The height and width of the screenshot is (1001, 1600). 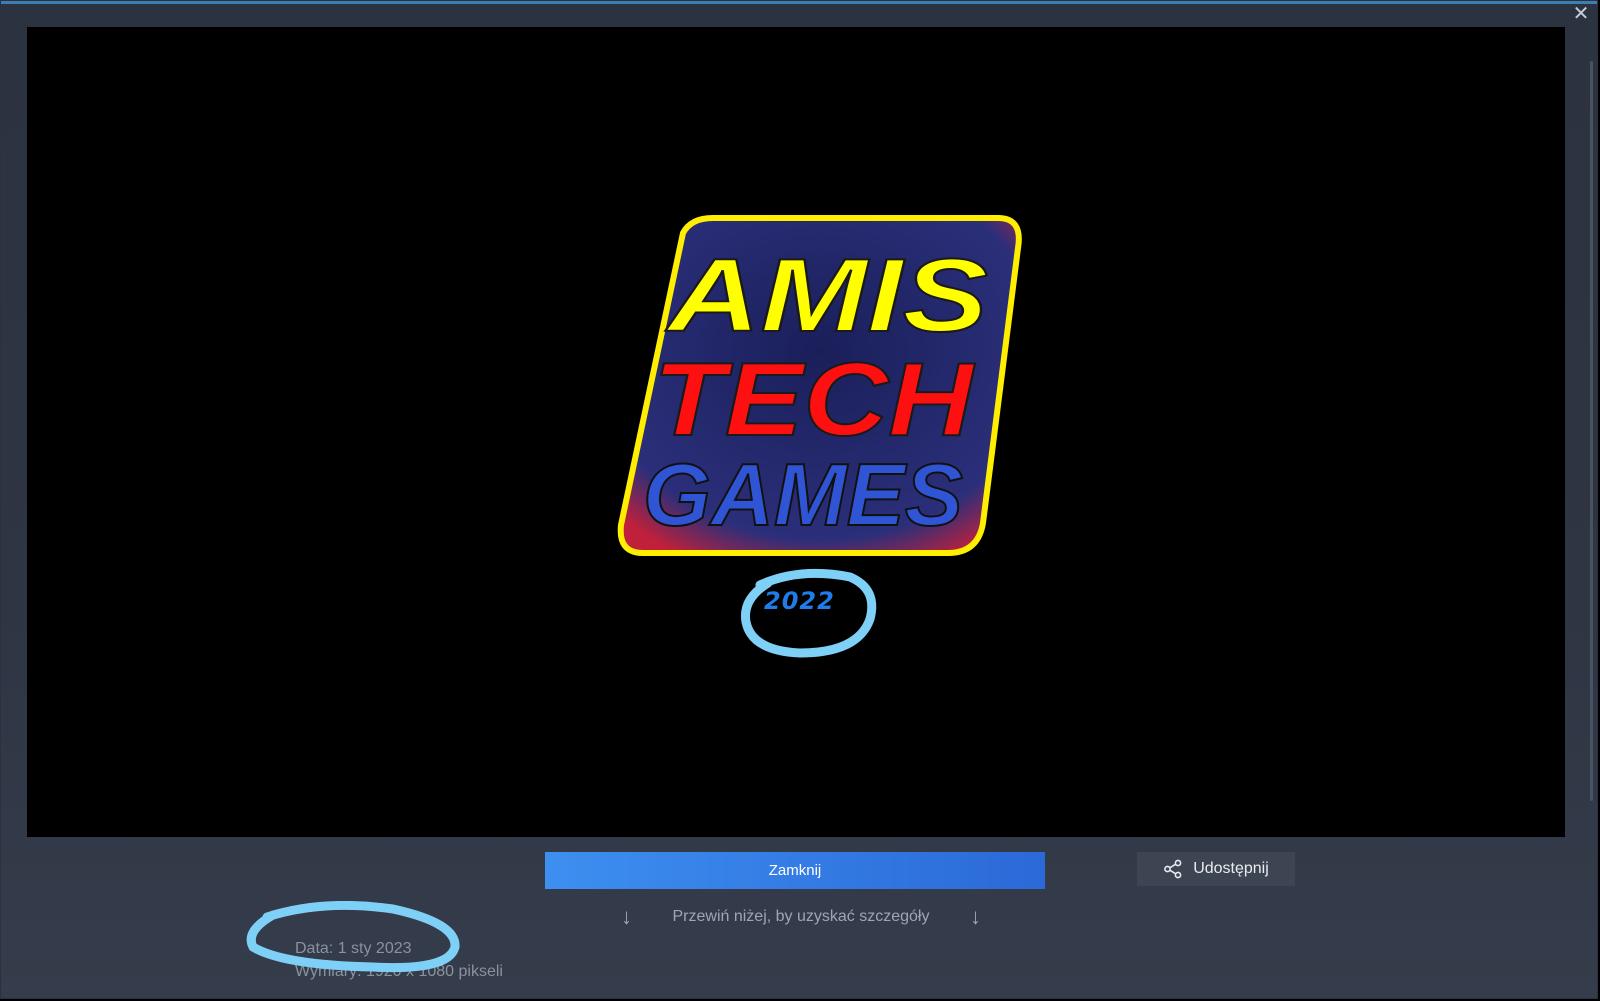 What do you see at coordinates (799, 2) in the screenshot?
I see `window-top-accent` at bounding box center [799, 2].